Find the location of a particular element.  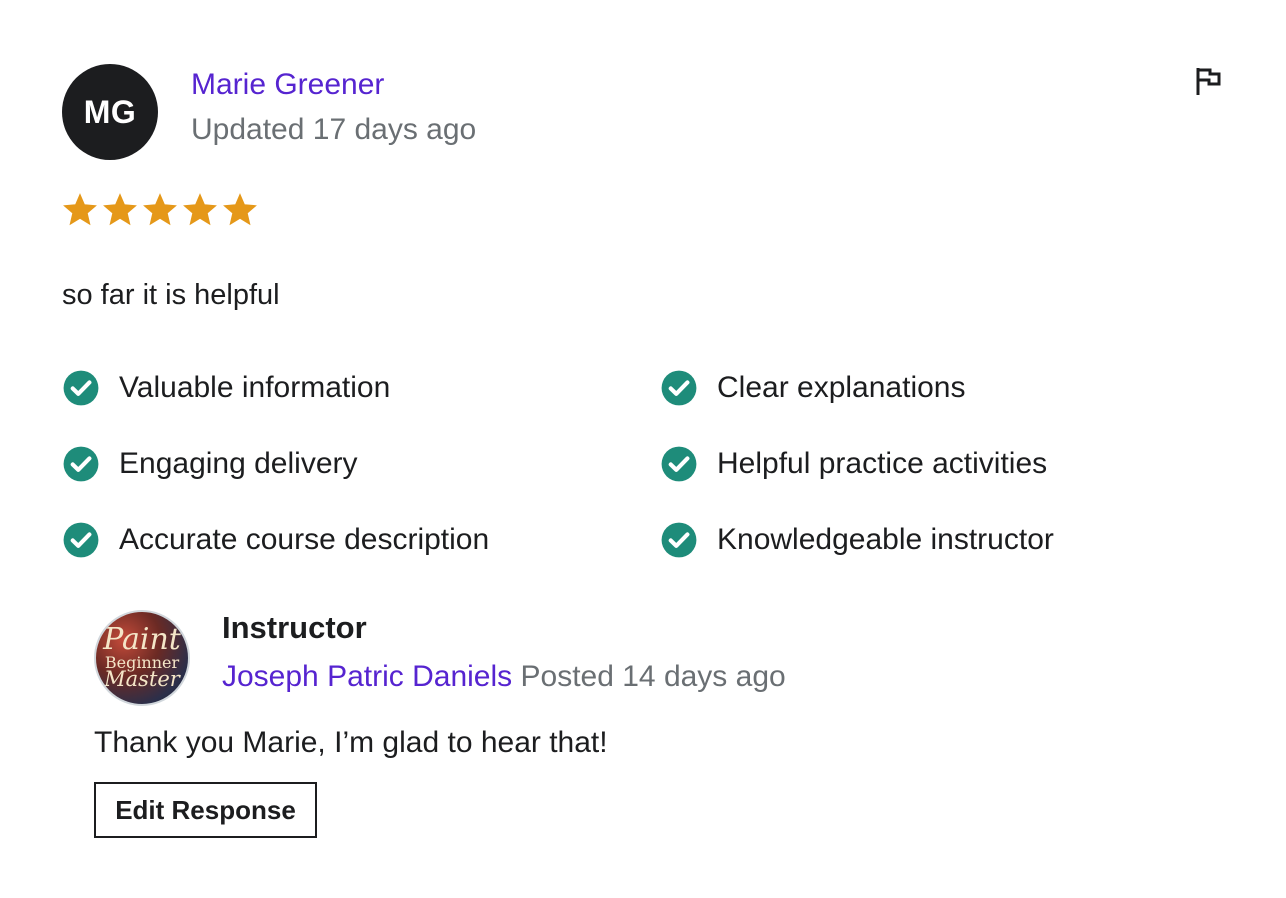

response-date: Posted 14 days ago is located at coordinates (653, 676).